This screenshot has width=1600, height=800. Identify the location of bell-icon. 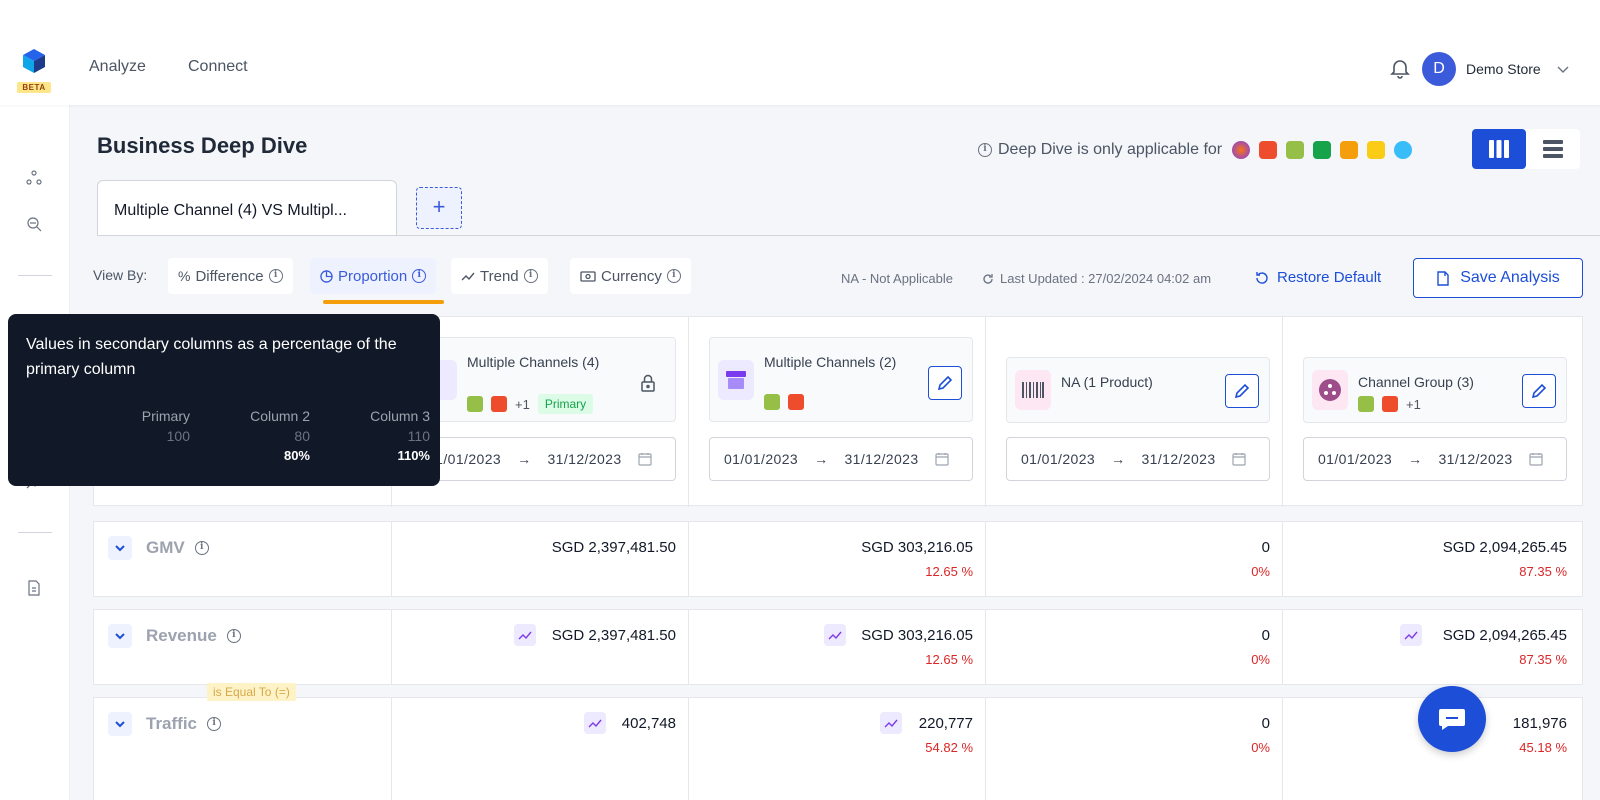
(1400, 68).